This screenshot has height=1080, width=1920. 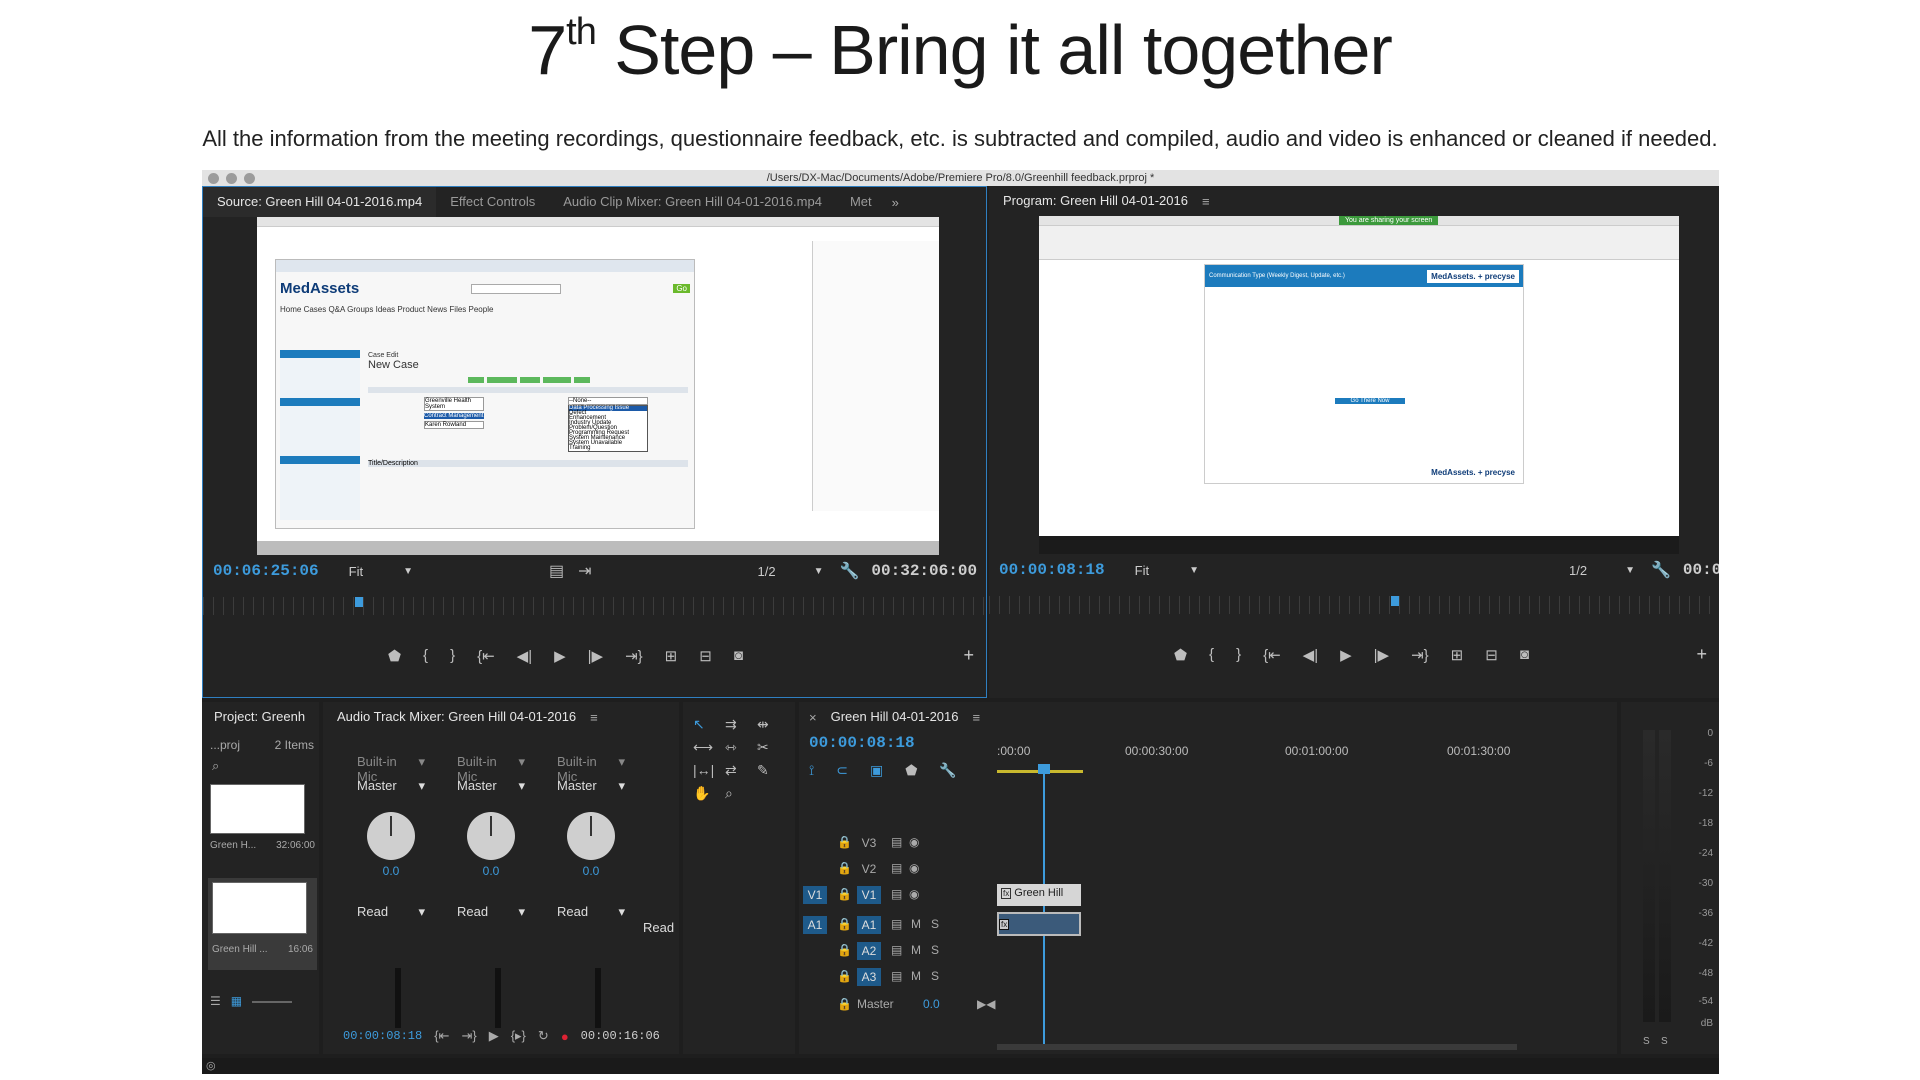 What do you see at coordinates (706, 747) in the screenshot?
I see `rolling-edit-tool-icon: ⟷` at bounding box center [706, 747].